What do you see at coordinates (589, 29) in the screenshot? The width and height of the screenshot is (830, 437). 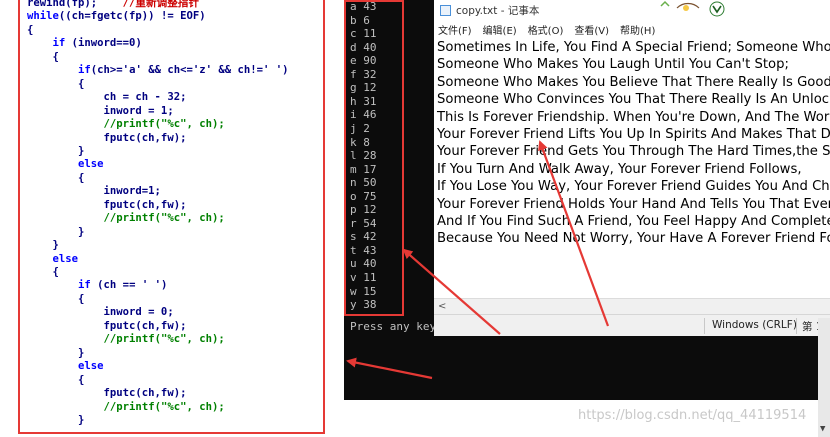 I see `menu-view: 查看(V)` at bounding box center [589, 29].